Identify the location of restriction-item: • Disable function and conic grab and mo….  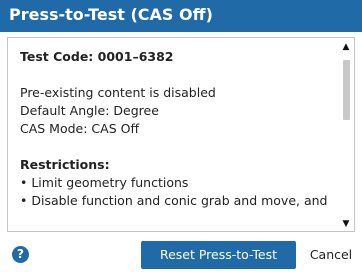
(174, 200).